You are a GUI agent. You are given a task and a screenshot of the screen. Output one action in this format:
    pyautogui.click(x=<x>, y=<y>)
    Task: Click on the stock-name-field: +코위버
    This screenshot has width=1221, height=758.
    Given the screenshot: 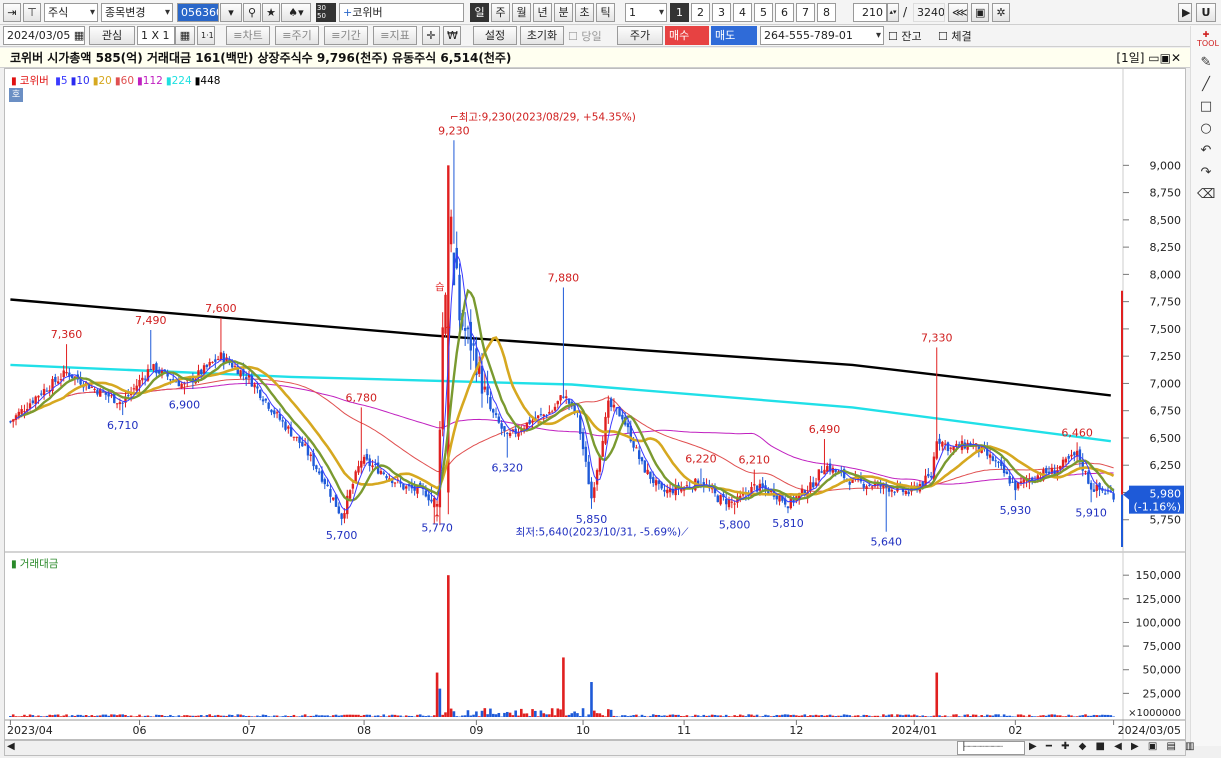 What is the action you would take?
    pyautogui.click(x=401, y=12)
    